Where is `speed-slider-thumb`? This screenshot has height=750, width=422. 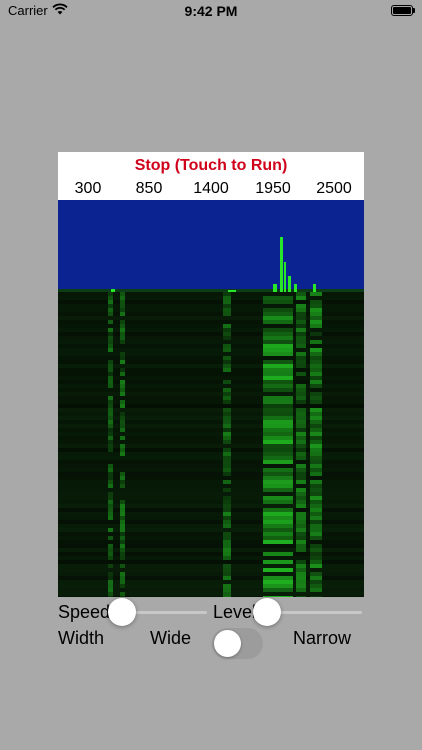 speed-slider-thumb is located at coordinates (122, 612).